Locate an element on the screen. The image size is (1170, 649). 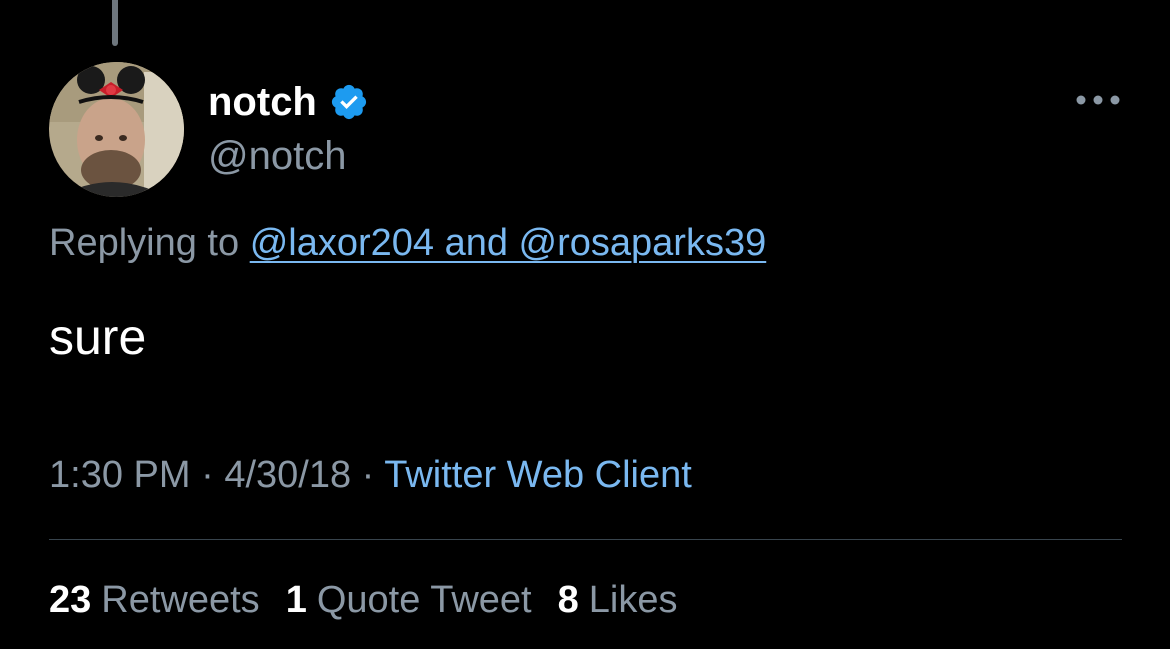
tweet-time: 1:30 PM is located at coordinates (120, 475).